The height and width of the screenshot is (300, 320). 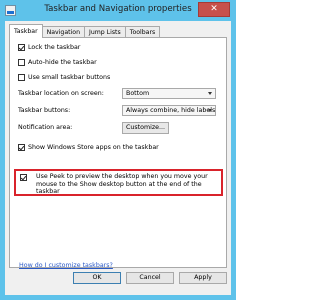 I want to click on lock-taskbar-option: Lock the taskbar, so click(x=49, y=47).